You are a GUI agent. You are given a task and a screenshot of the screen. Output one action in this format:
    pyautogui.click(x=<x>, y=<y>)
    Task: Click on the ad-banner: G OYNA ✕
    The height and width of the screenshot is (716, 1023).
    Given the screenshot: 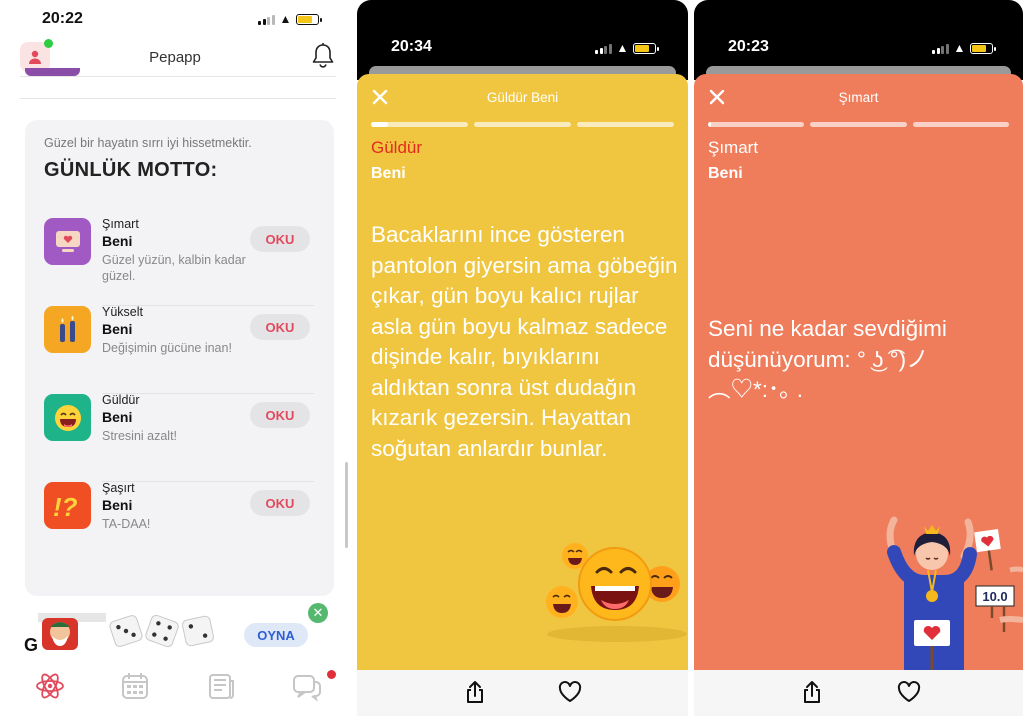 What is the action you would take?
    pyautogui.click(x=177, y=629)
    